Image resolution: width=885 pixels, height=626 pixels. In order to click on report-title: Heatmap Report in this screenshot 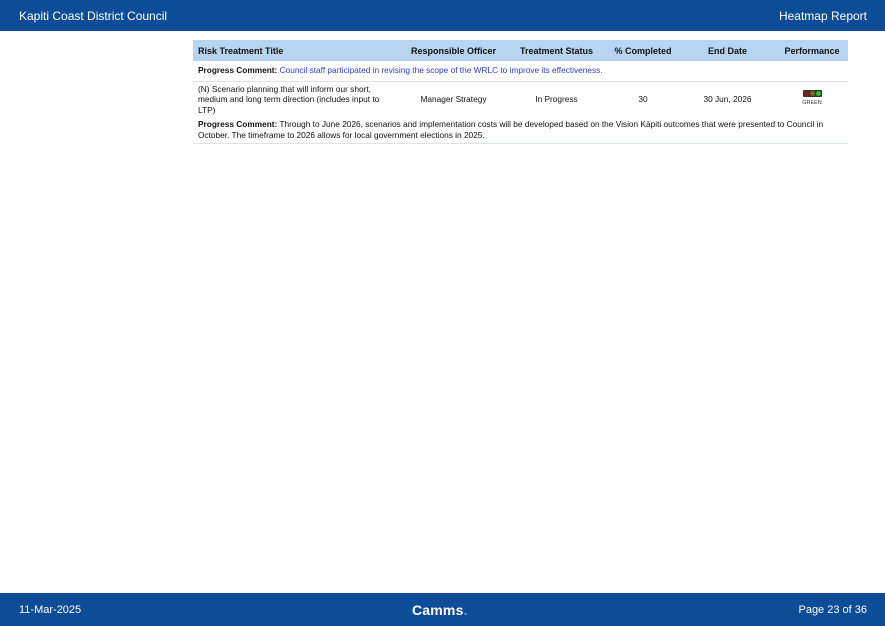, I will do `click(822, 15)`.